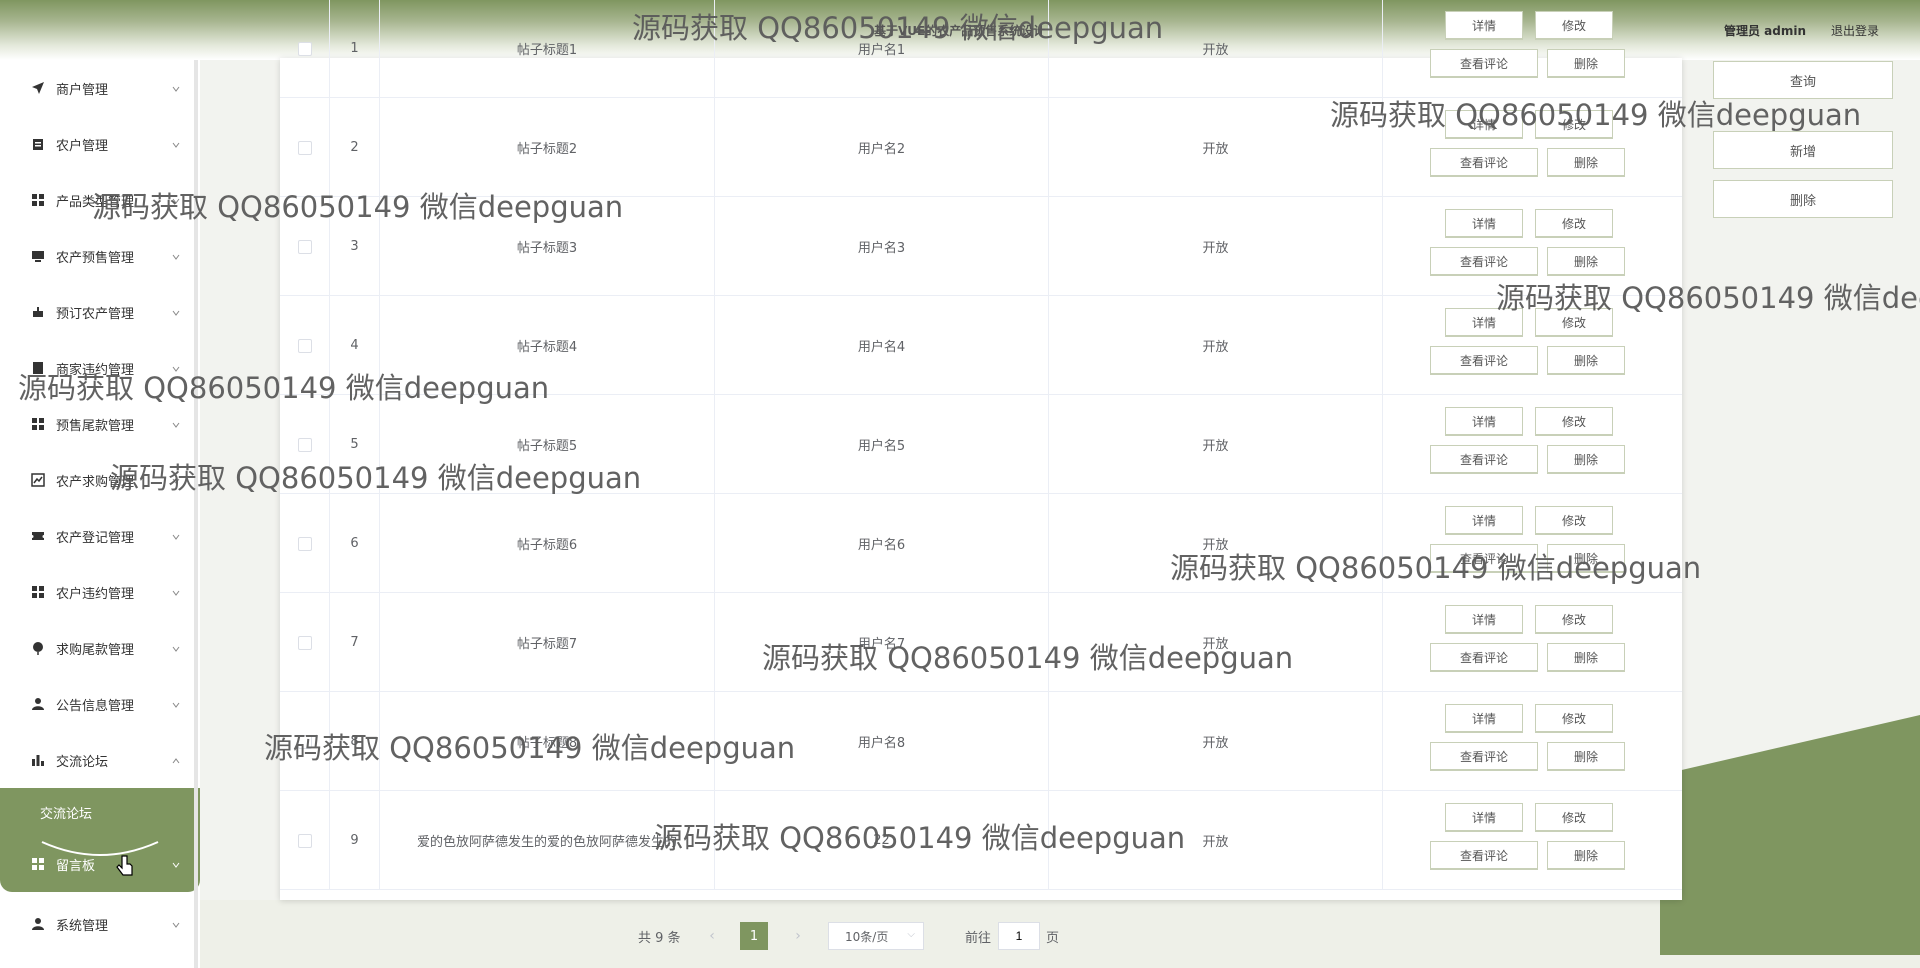 The width and height of the screenshot is (1920, 968). What do you see at coordinates (911, 934) in the screenshot?
I see `chevron-down-icon: ⌵` at bounding box center [911, 934].